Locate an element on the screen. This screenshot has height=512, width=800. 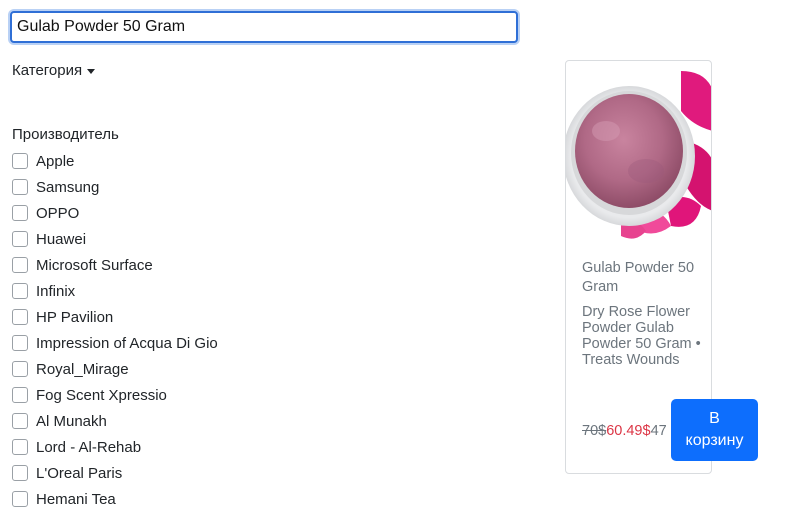
brand-filter-item: Huawei is located at coordinates (115, 239).